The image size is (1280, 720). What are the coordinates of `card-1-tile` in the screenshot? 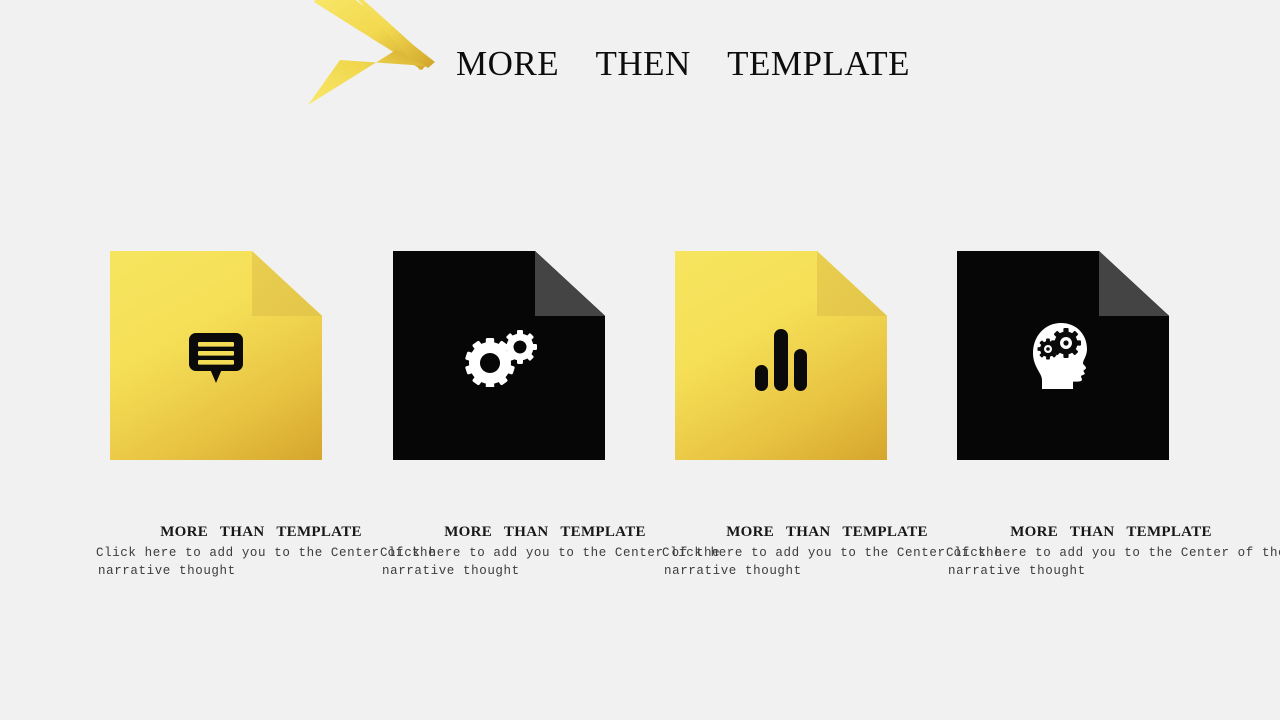 It's located at (216, 355).